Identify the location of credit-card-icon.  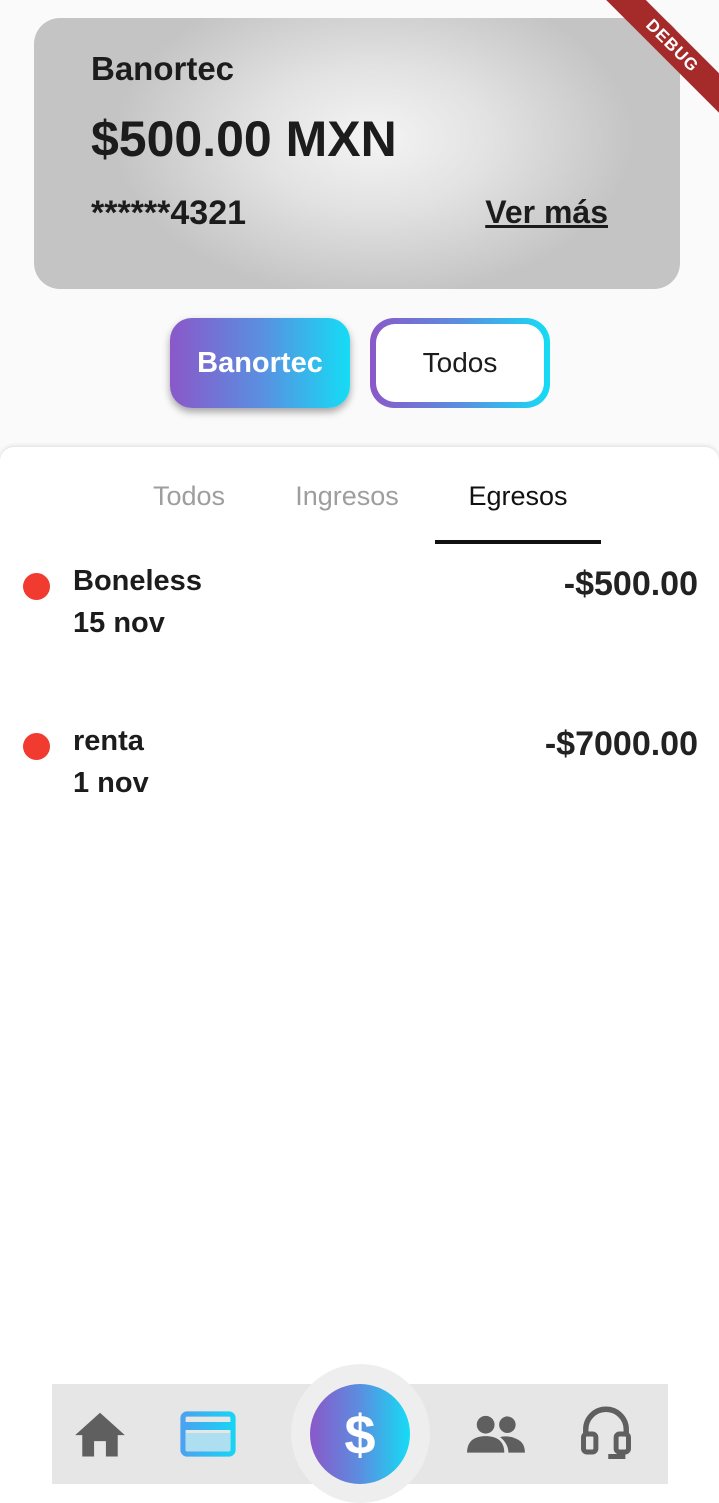
(208, 1434).